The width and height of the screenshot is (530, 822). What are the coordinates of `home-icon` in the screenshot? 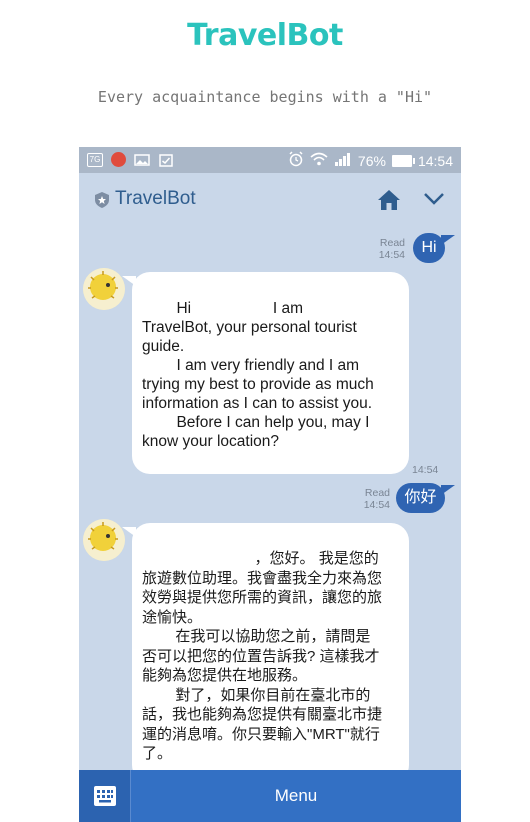 It's located at (389, 200).